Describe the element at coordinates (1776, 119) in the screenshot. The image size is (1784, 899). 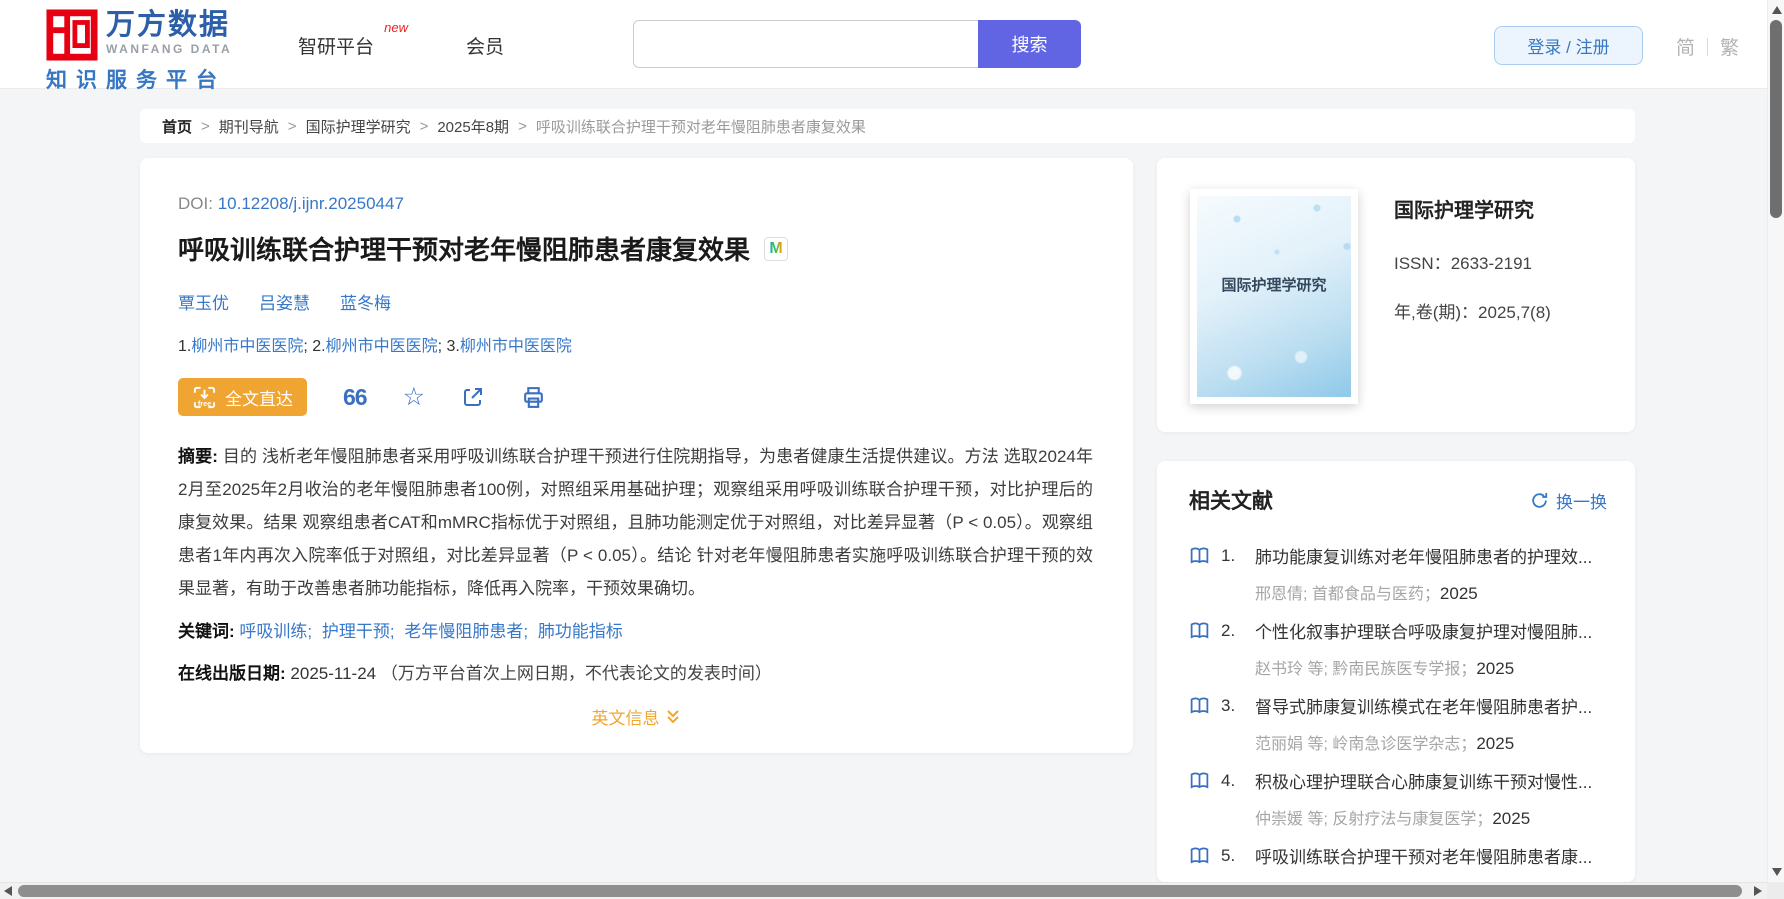
I see `vertical-scroll-thumb` at that location.